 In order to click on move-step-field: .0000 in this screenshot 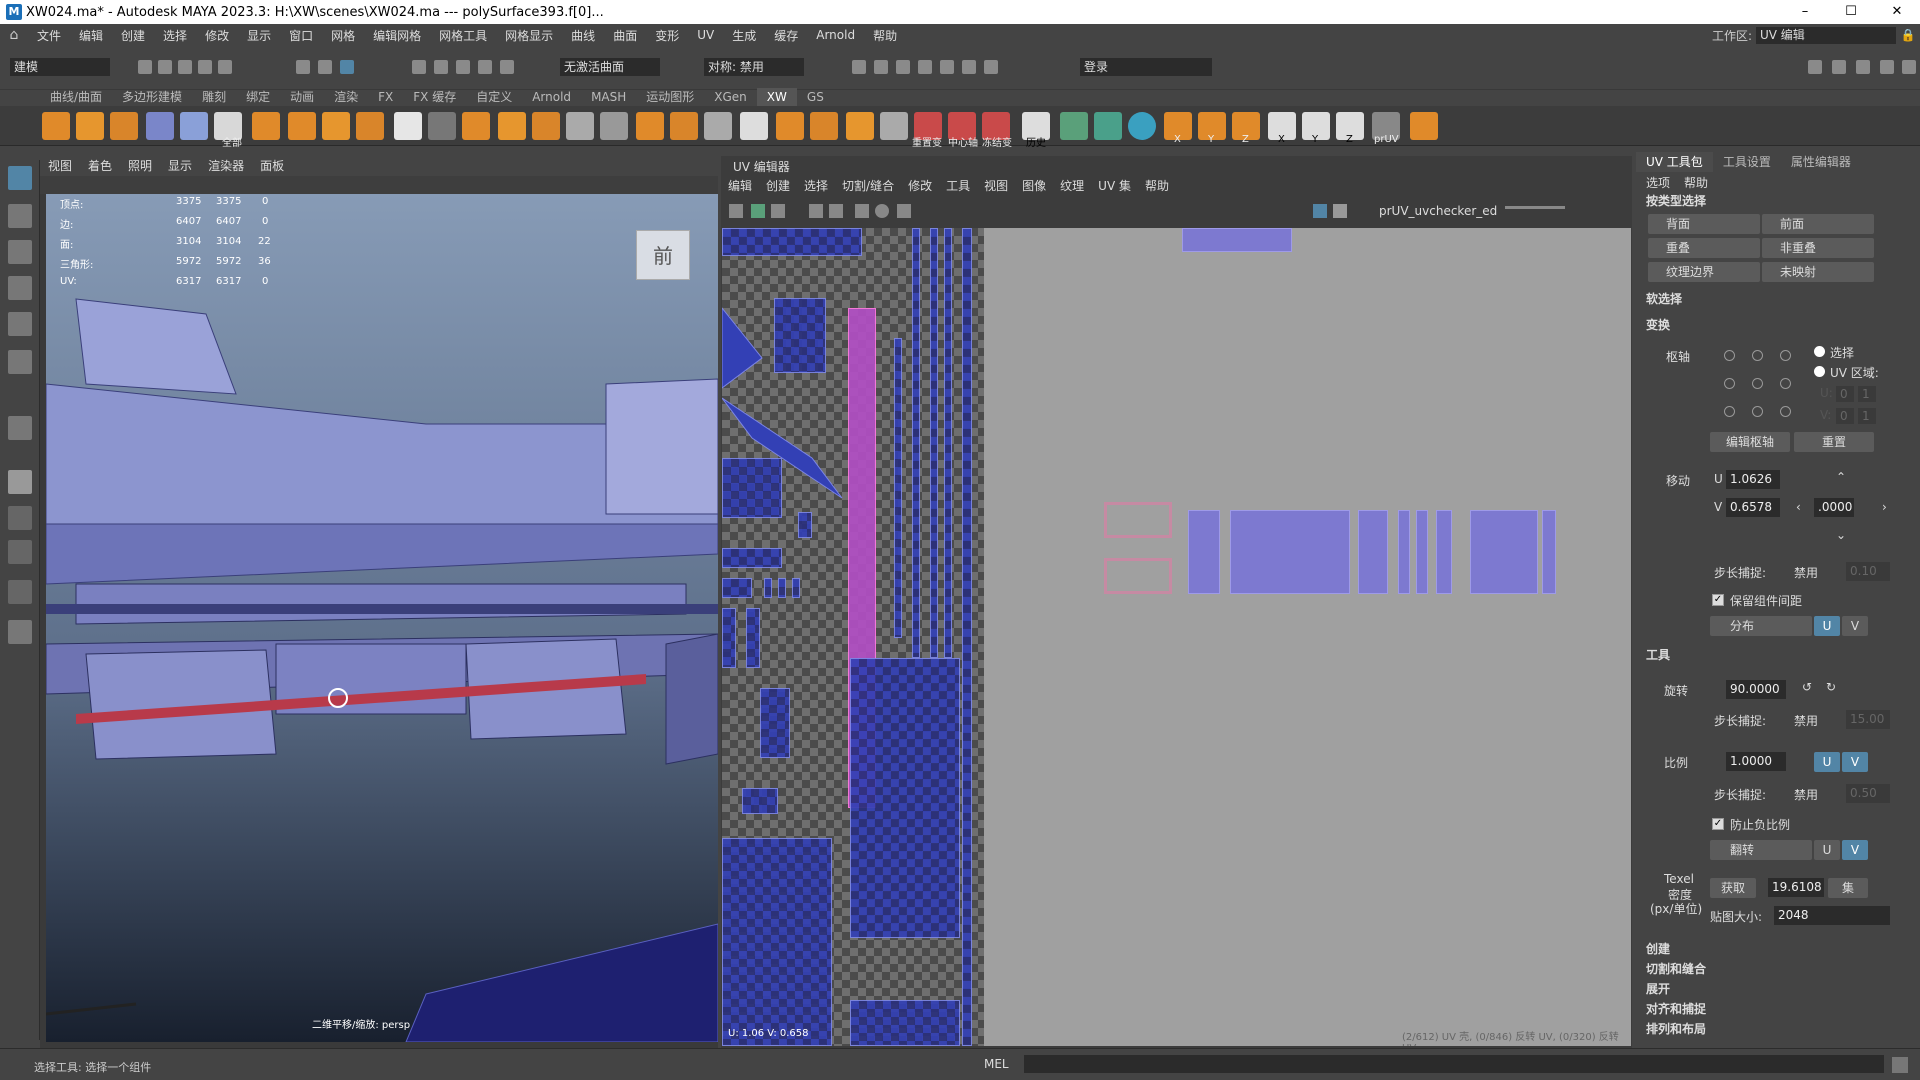, I will do `click(1834, 507)`.